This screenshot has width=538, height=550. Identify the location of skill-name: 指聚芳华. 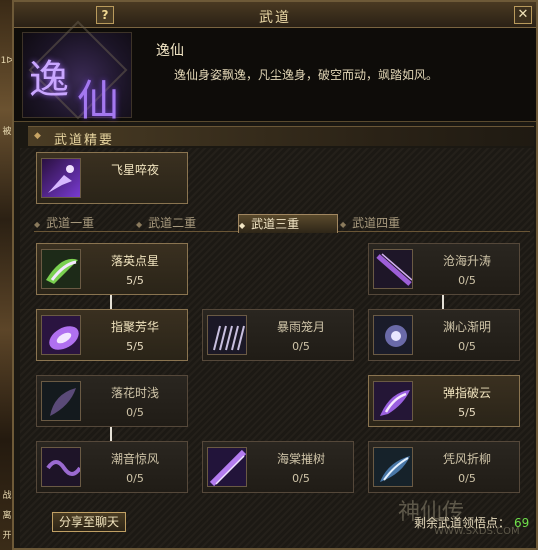
(134, 327).